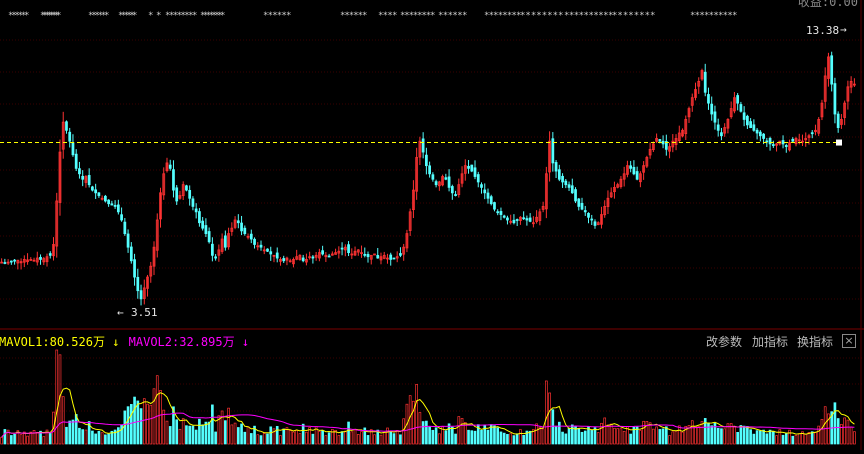 This screenshot has height=454, width=864. What do you see at coordinates (815, 341) in the screenshot?
I see `switch-indicator-button: 换指标` at bounding box center [815, 341].